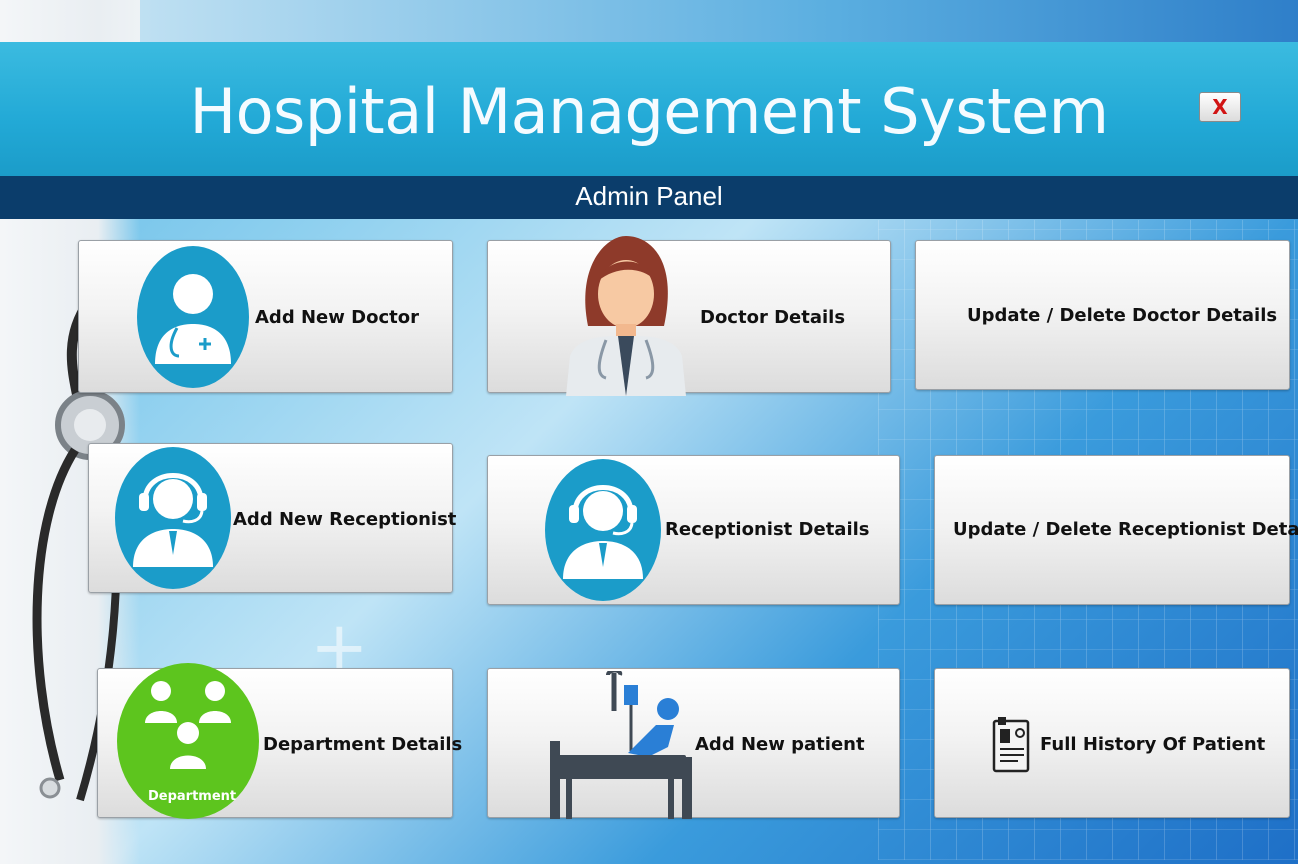 The width and height of the screenshot is (1298, 864). What do you see at coordinates (693, 743) in the screenshot?
I see `add-new-patient-button: Add New patient` at bounding box center [693, 743].